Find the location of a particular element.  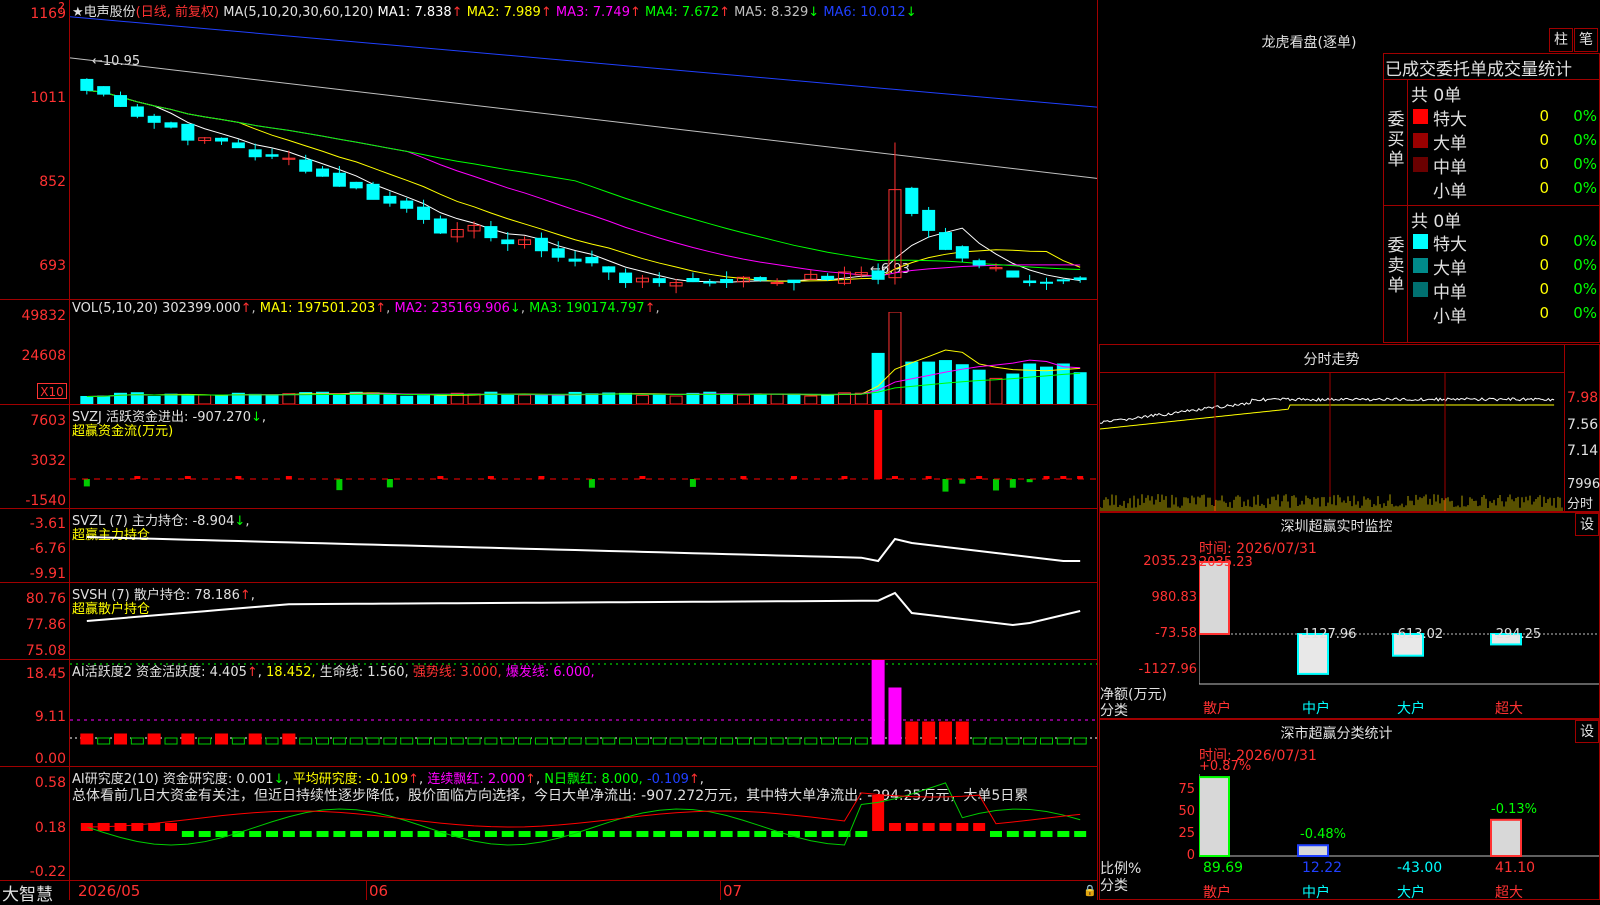

tab-filled: 已成交 is located at coordinates (1410, 70).